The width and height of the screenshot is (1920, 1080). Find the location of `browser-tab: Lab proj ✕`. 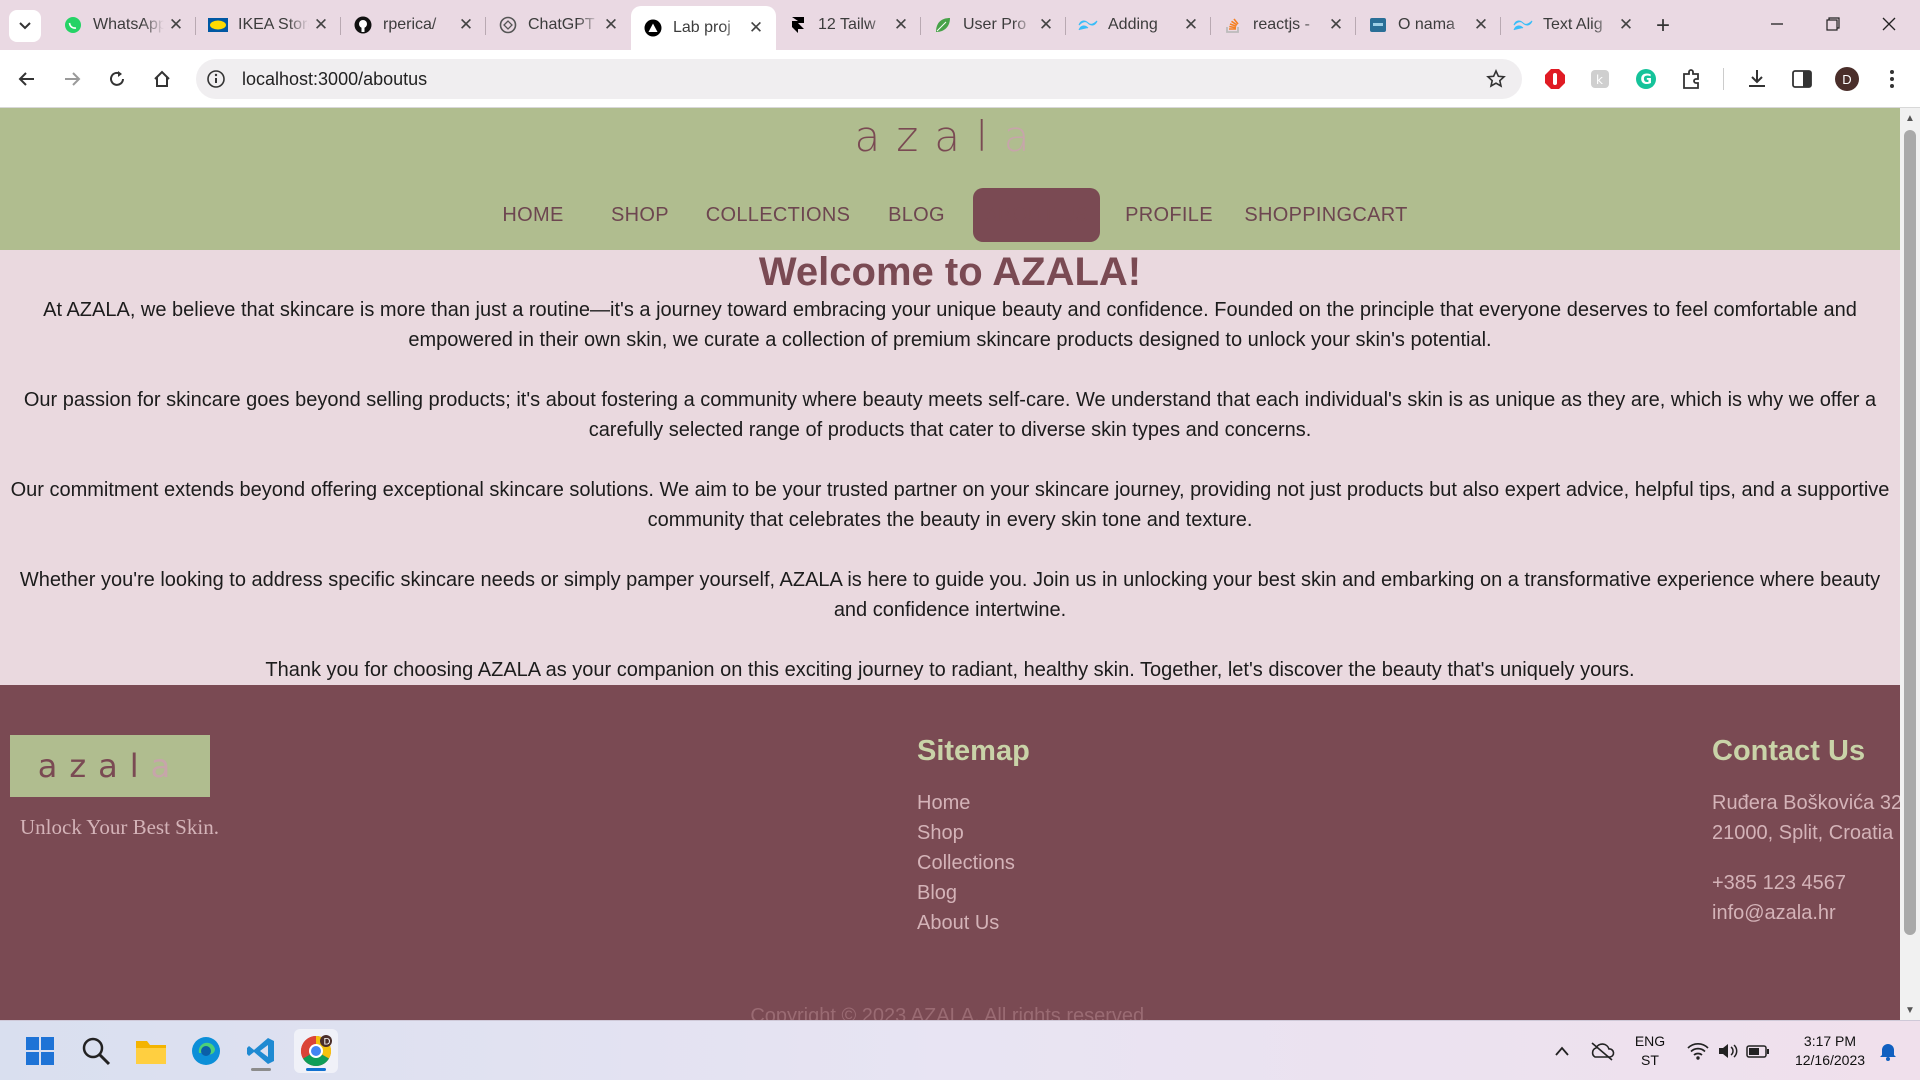

browser-tab: Lab proj ✕ is located at coordinates (703, 28).